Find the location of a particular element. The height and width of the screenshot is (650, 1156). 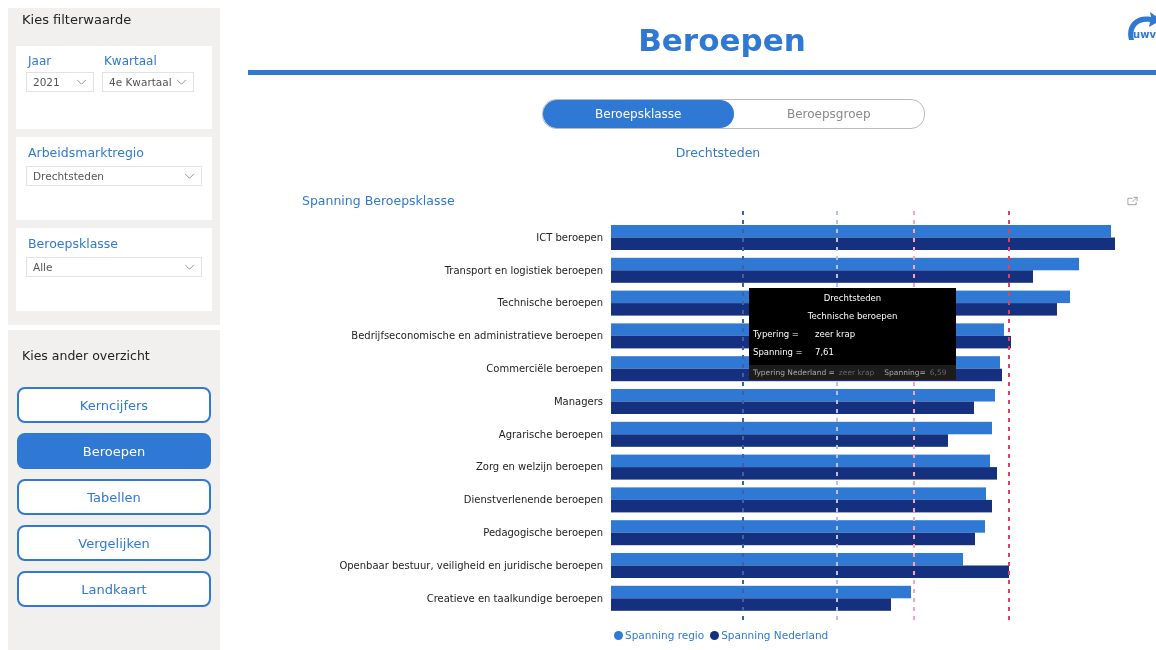

nav-button: Tabellen is located at coordinates (114, 497).